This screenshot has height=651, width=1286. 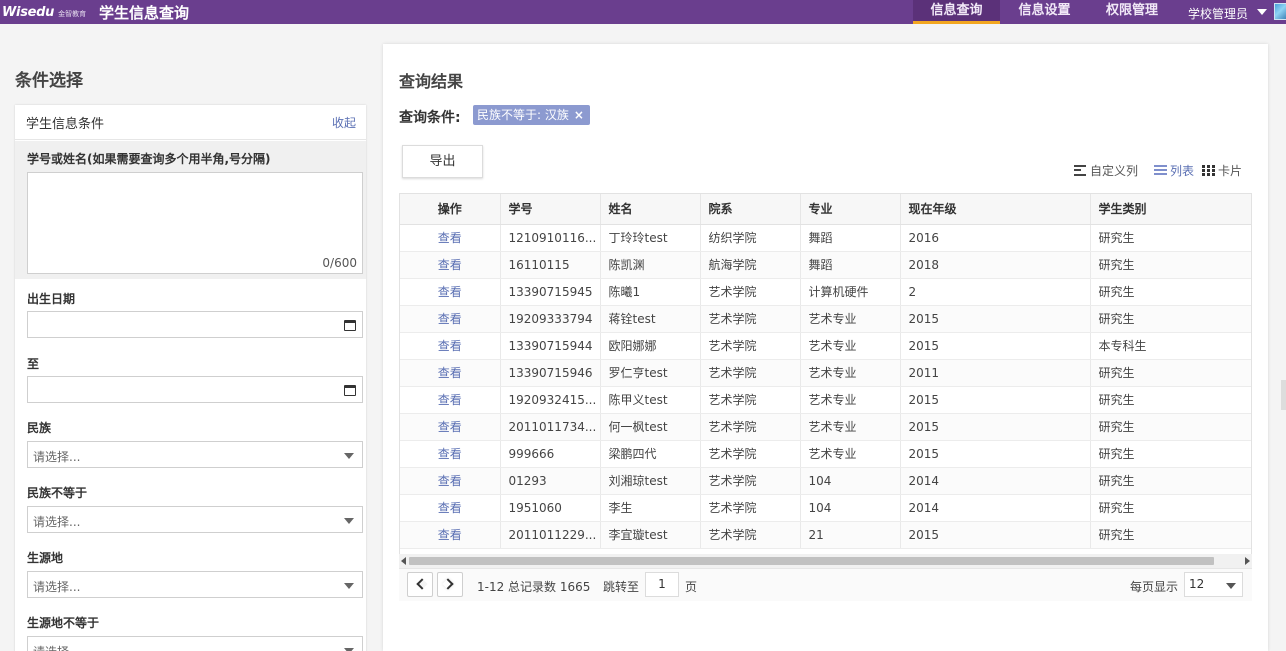 I want to click on table-cell: 蒋铨test, so click(x=650, y=319).